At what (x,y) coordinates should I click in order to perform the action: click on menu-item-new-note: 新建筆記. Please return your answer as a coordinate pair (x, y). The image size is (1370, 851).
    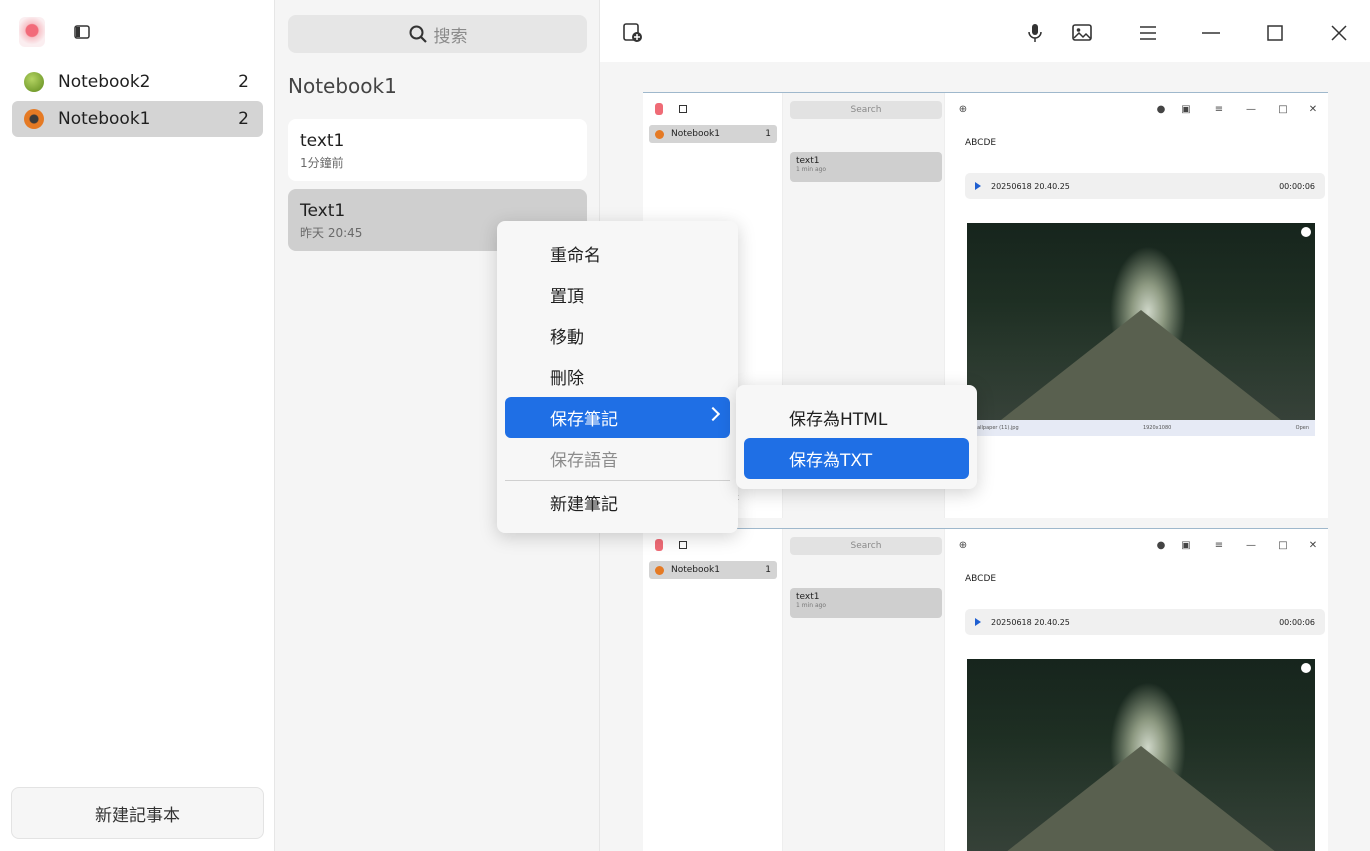
    Looking at the image, I should click on (617, 502).